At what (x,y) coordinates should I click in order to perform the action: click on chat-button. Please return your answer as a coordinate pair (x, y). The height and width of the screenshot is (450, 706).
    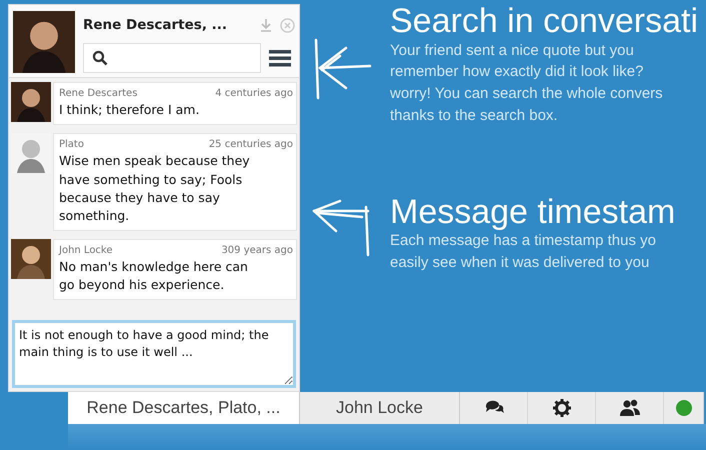
    Looking at the image, I should click on (494, 408).